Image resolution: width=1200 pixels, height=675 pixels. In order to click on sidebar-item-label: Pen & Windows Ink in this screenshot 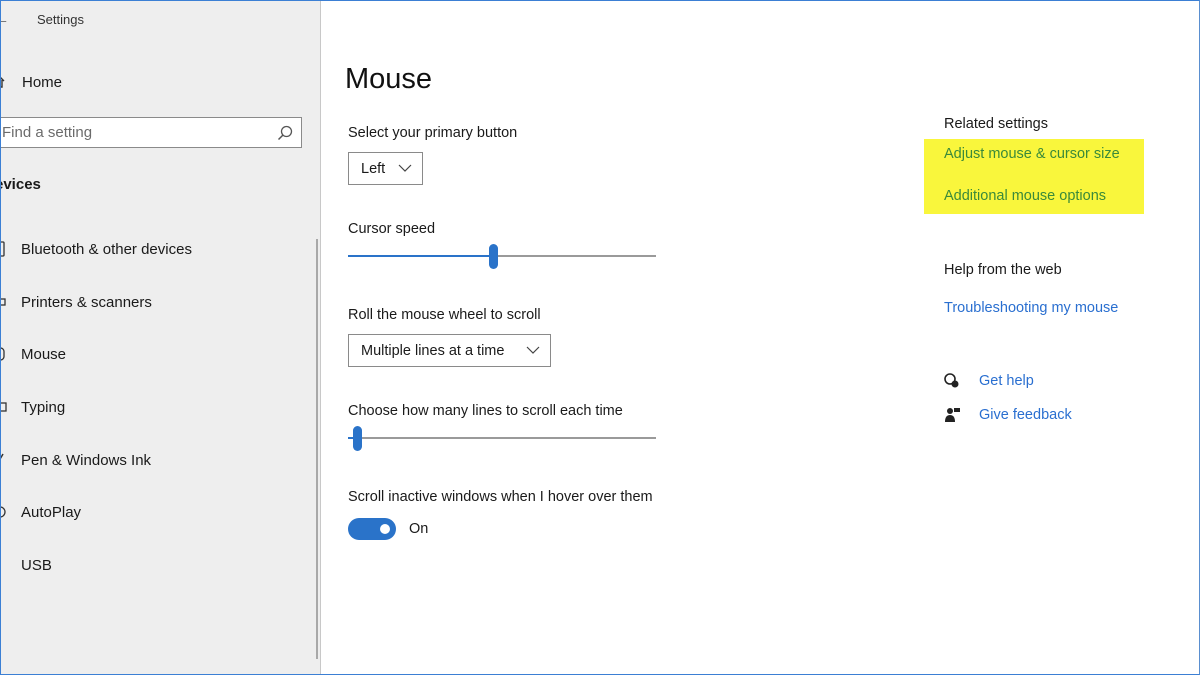, I will do `click(86, 460)`.